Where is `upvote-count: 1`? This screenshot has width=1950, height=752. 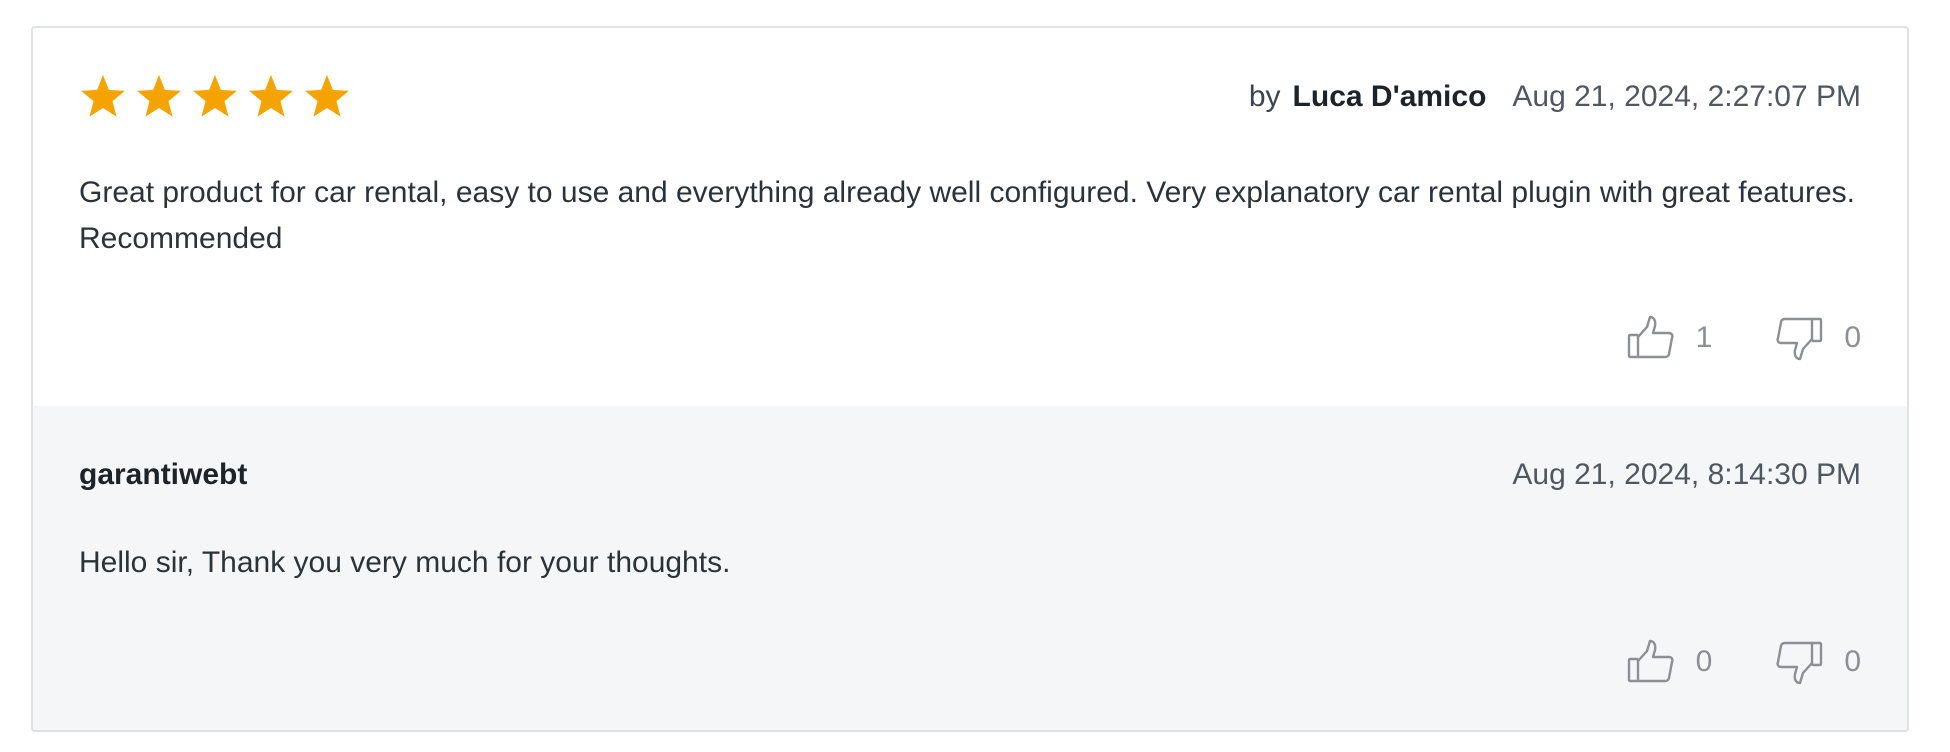 upvote-count: 1 is located at coordinates (1704, 337).